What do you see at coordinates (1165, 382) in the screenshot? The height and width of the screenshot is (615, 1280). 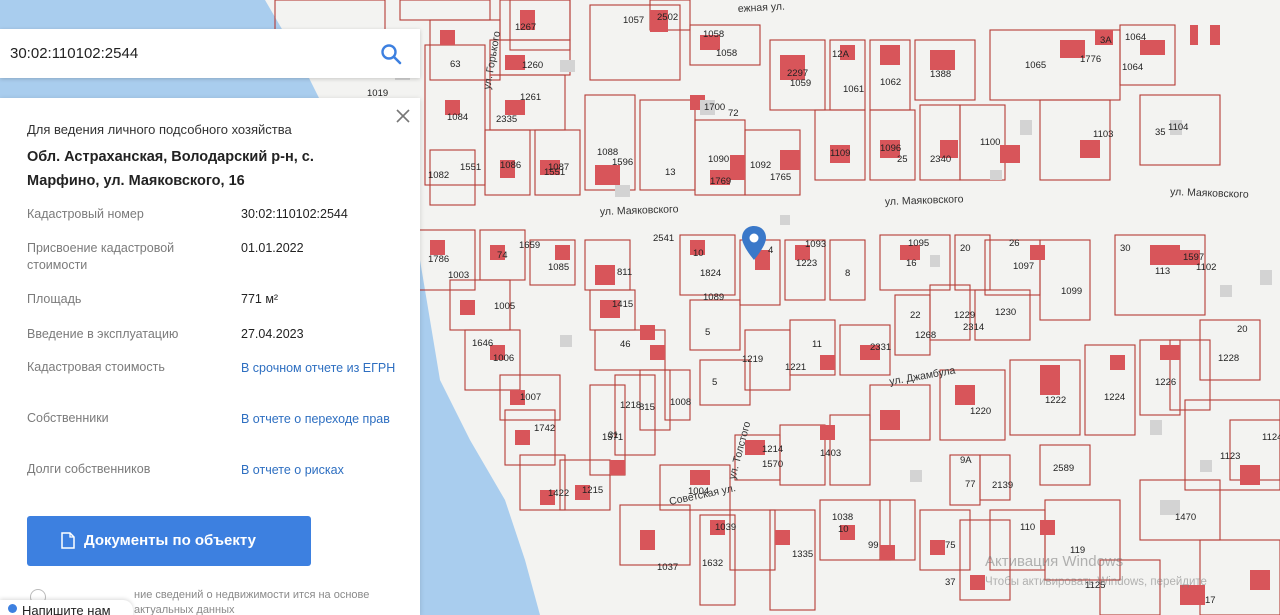 I see `parcel-number-label: 1226` at bounding box center [1165, 382].